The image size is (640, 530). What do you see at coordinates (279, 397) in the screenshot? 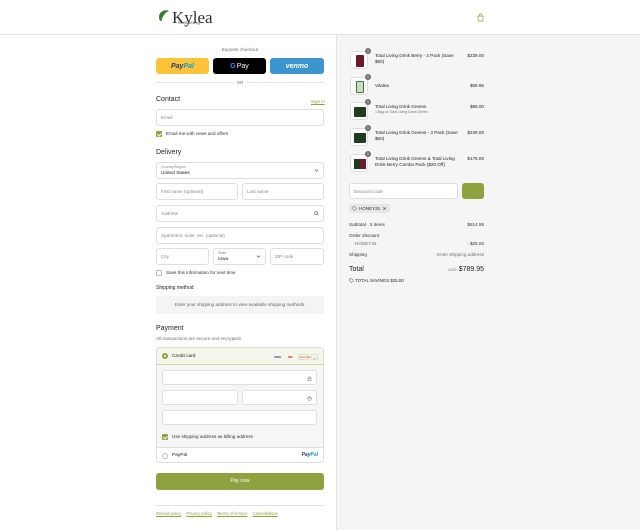
I see `security-code-field` at bounding box center [279, 397].